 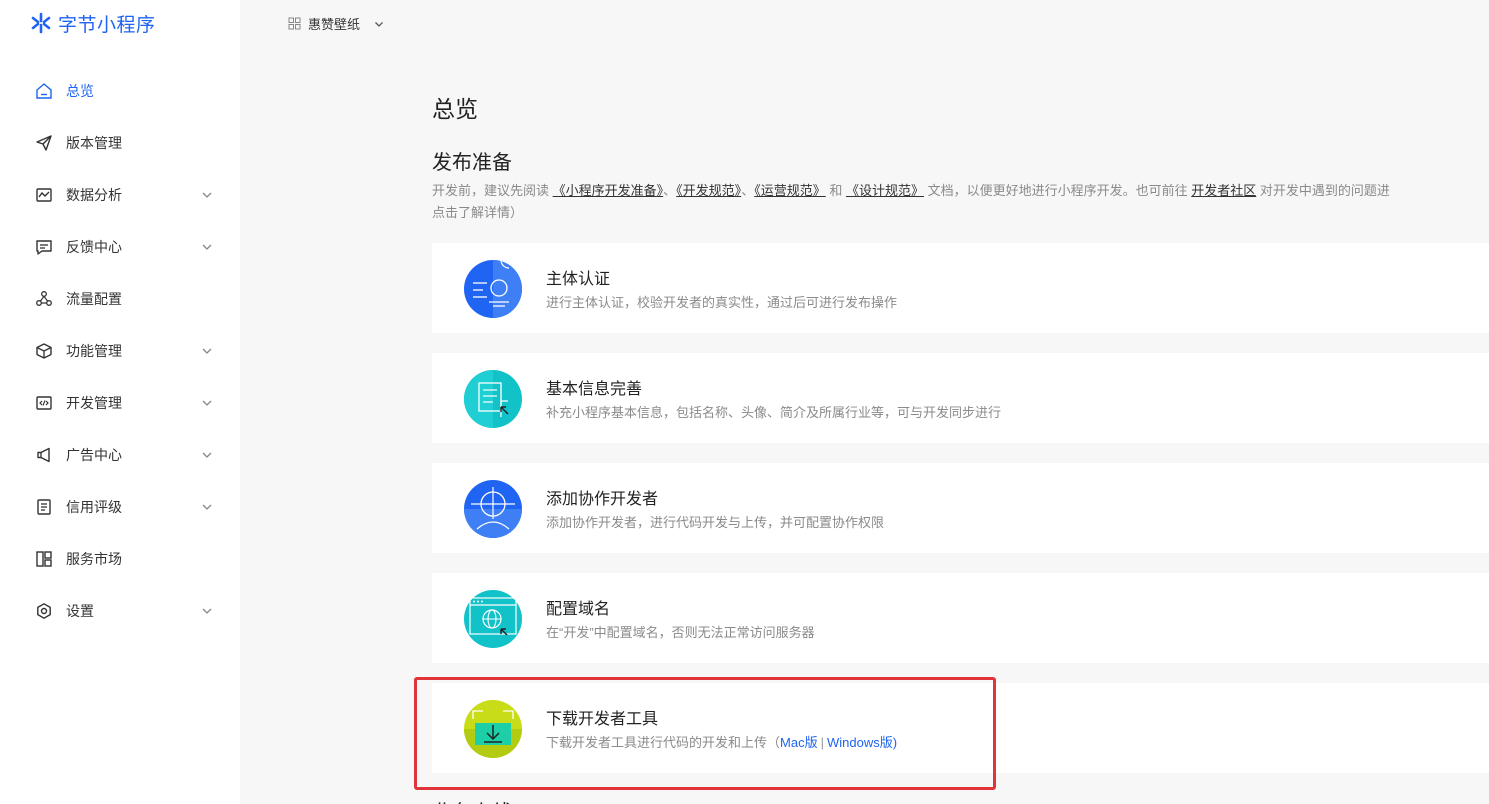 What do you see at coordinates (774, 412) in the screenshot?
I see `card-description: 补充小程序基本信息，包括名称、头像、简介及所属行业等，可与开发同步进行` at bounding box center [774, 412].